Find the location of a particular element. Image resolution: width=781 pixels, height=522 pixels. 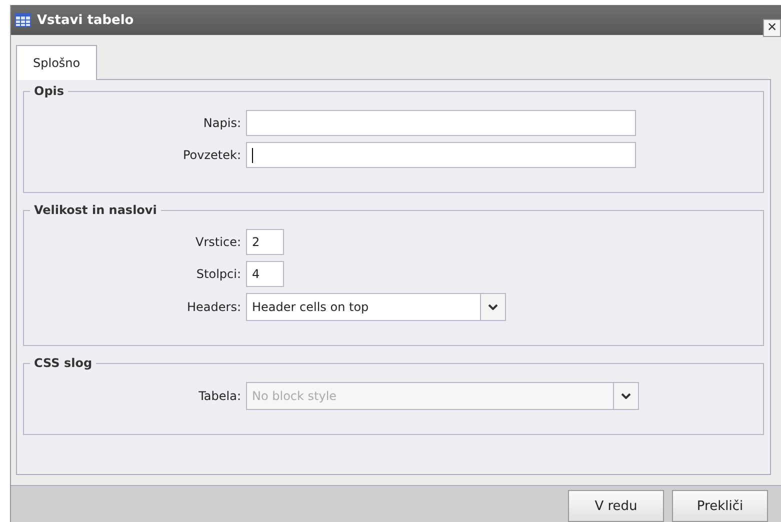

fieldset-legend: Velikost in naslovi is located at coordinates (95, 210).